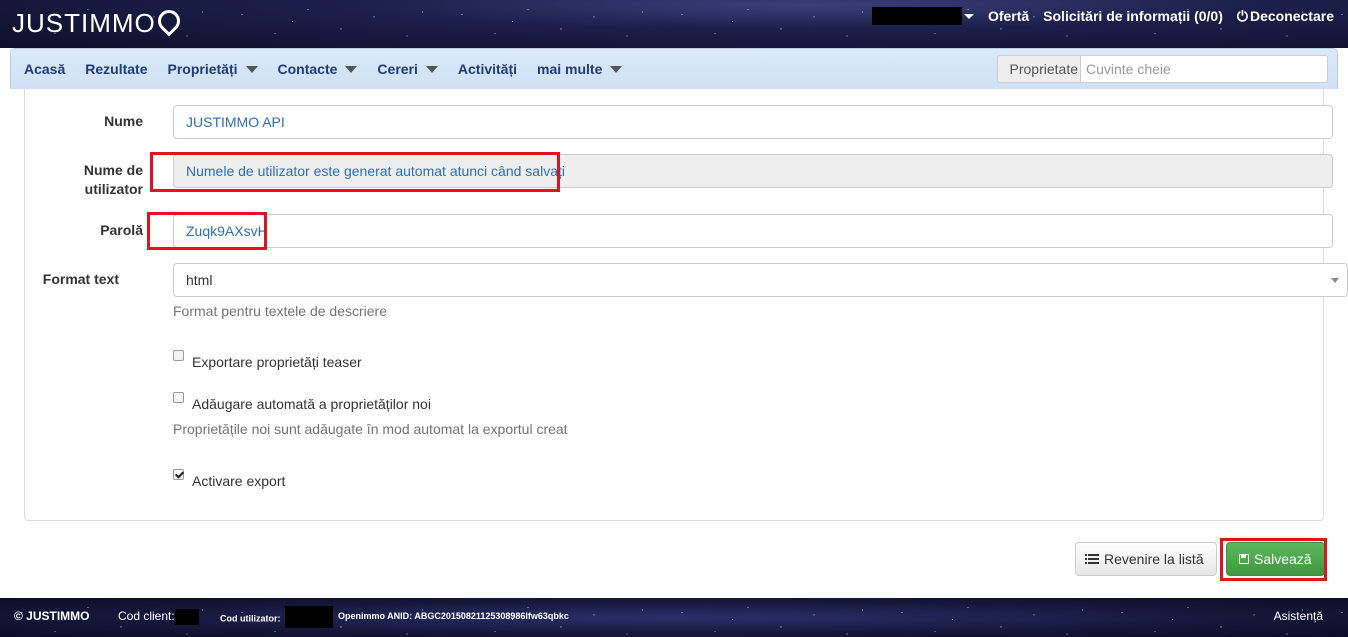 The image size is (1348, 637). What do you see at coordinates (277, 362) in the screenshot?
I see `teaser-checkbox-label: Exportare proprietăți teaser` at bounding box center [277, 362].